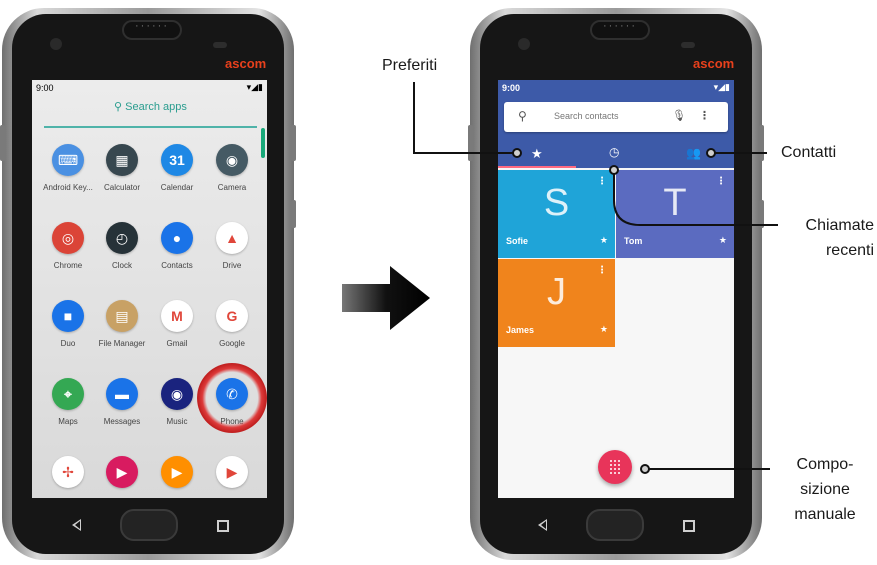 The width and height of the screenshot is (877, 565). I want to click on label-chiamate-recenti: Chiamate recenti, so click(831, 238).